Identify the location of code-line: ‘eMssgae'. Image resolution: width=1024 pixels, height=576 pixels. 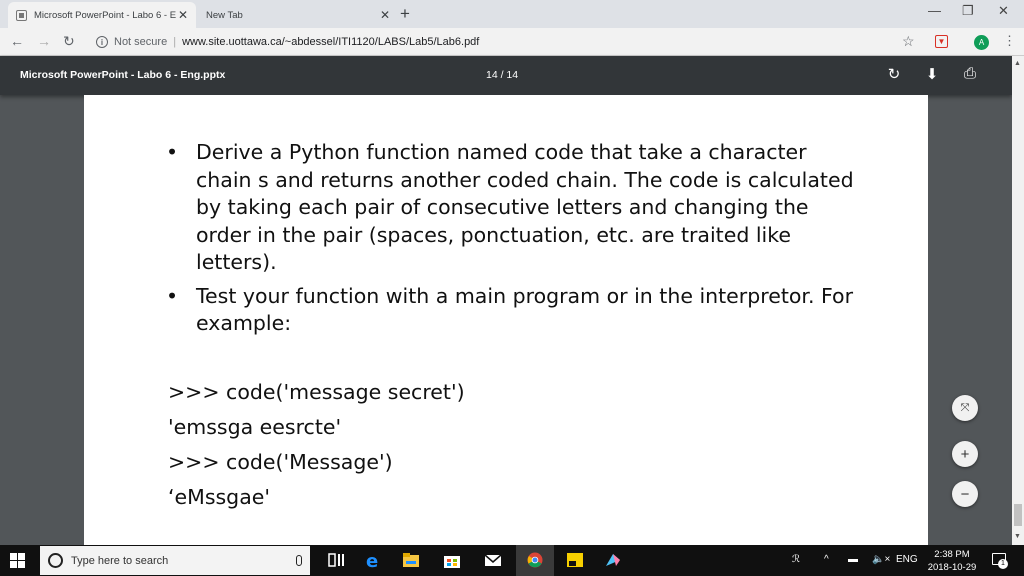
(219, 497).